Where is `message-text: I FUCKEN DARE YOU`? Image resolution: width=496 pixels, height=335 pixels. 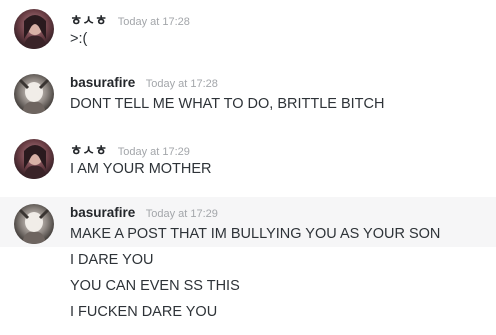 message-text: I FUCKEN DARE YOU is located at coordinates (144, 312).